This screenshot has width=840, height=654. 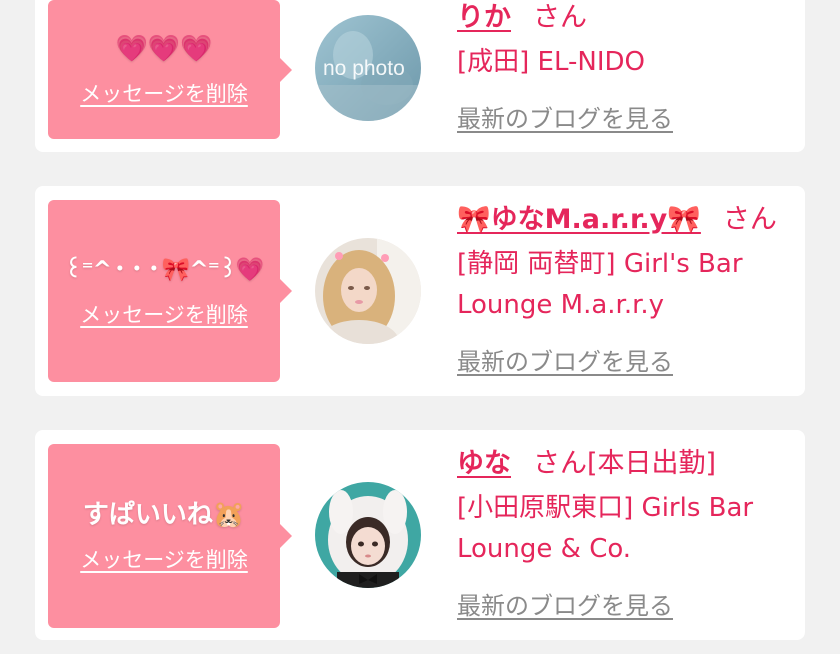 I want to click on message-text: 💗💗💗, so click(x=164, y=48).